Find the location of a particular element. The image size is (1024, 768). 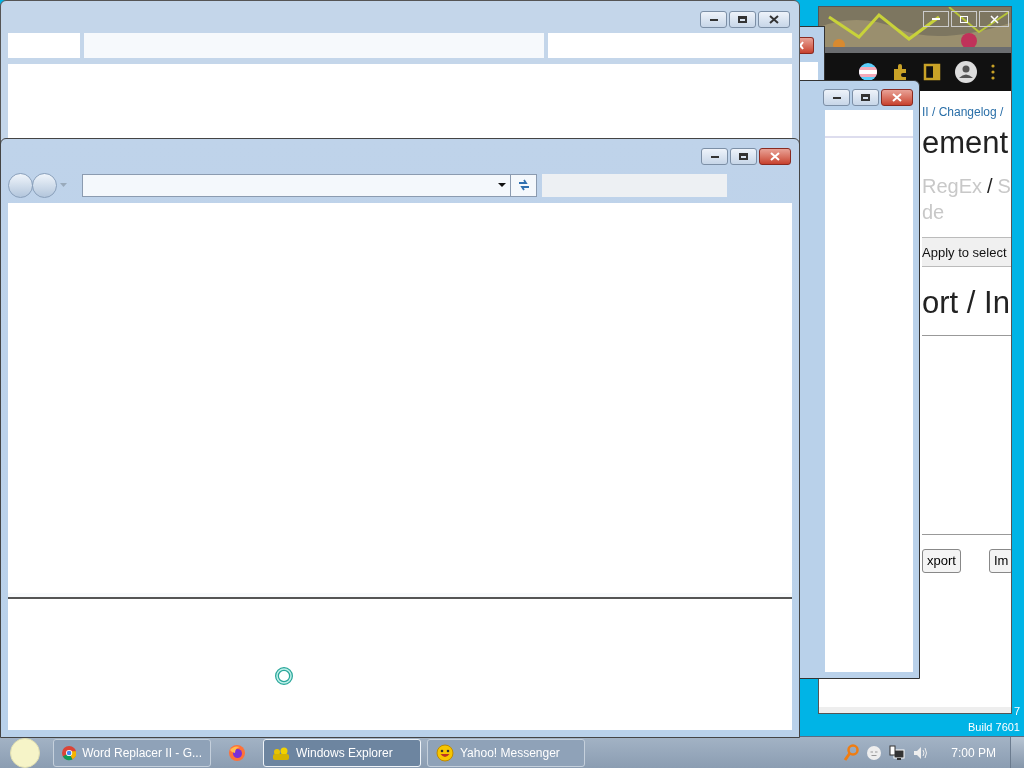

refresh-button is located at coordinates (524, 185).